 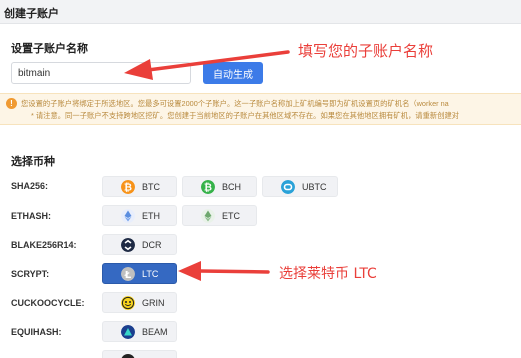 I want to click on algo-label-sha256: SHA256:, so click(x=30, y=186).